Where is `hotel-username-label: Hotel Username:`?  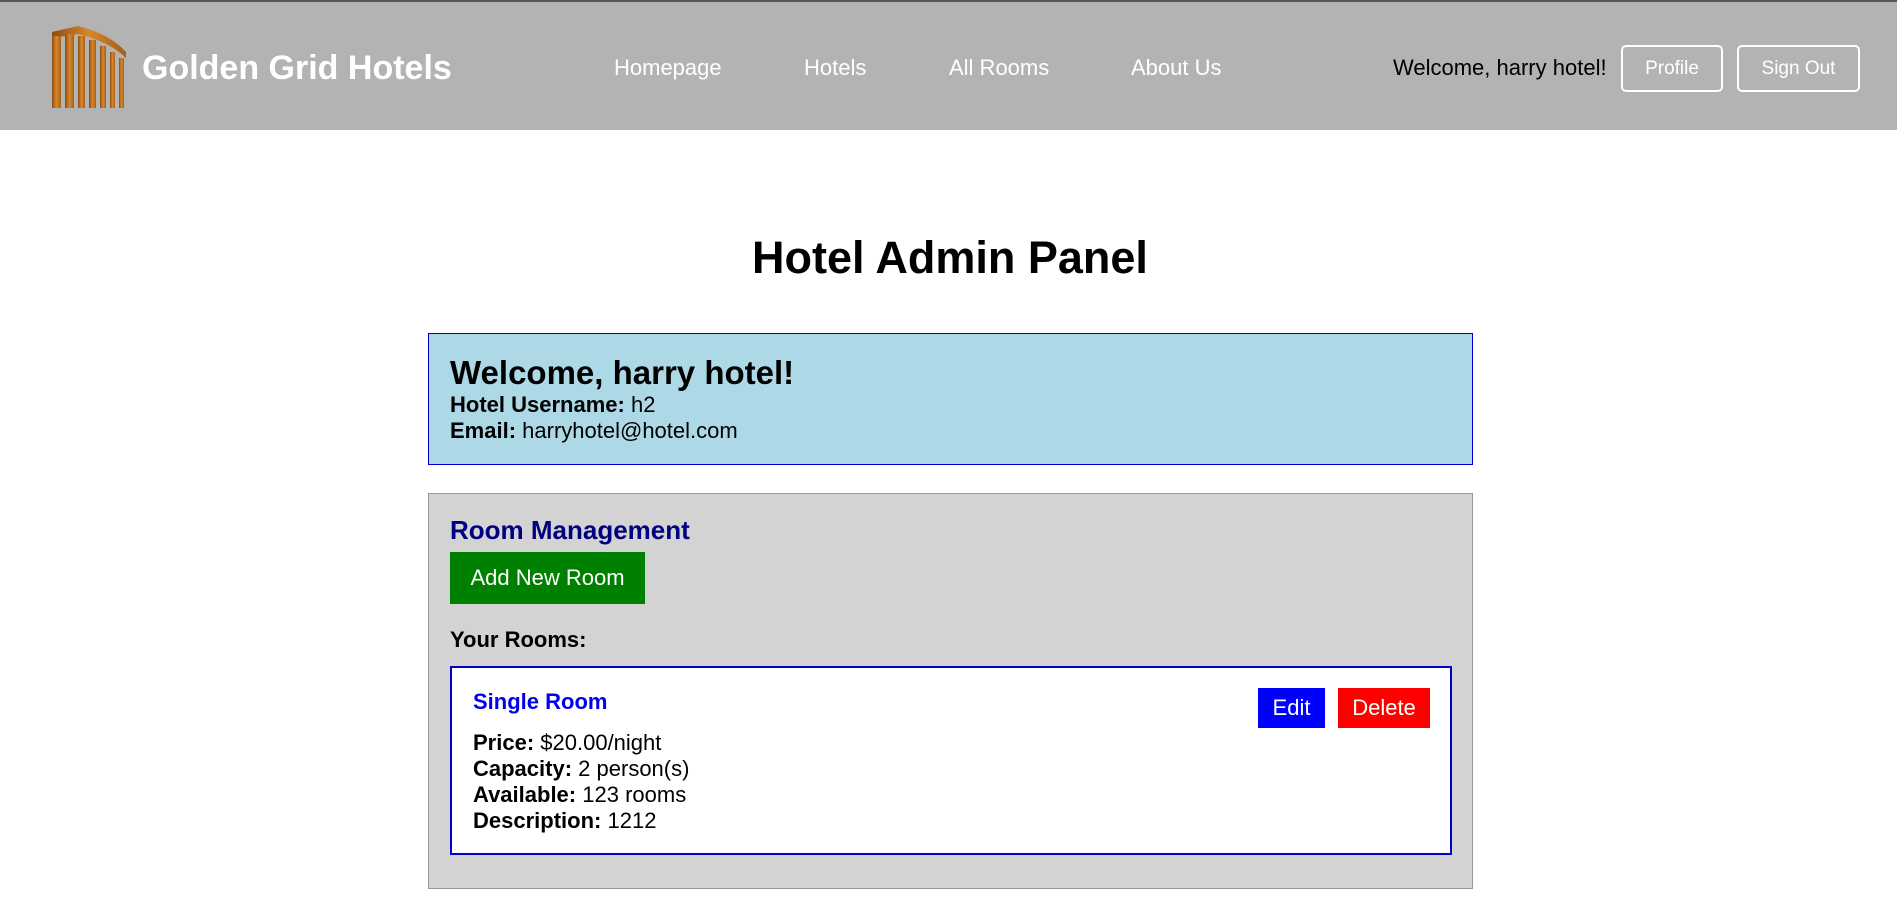 hotel-username-label: Hotel Username: is located at coordinates (537, 404).